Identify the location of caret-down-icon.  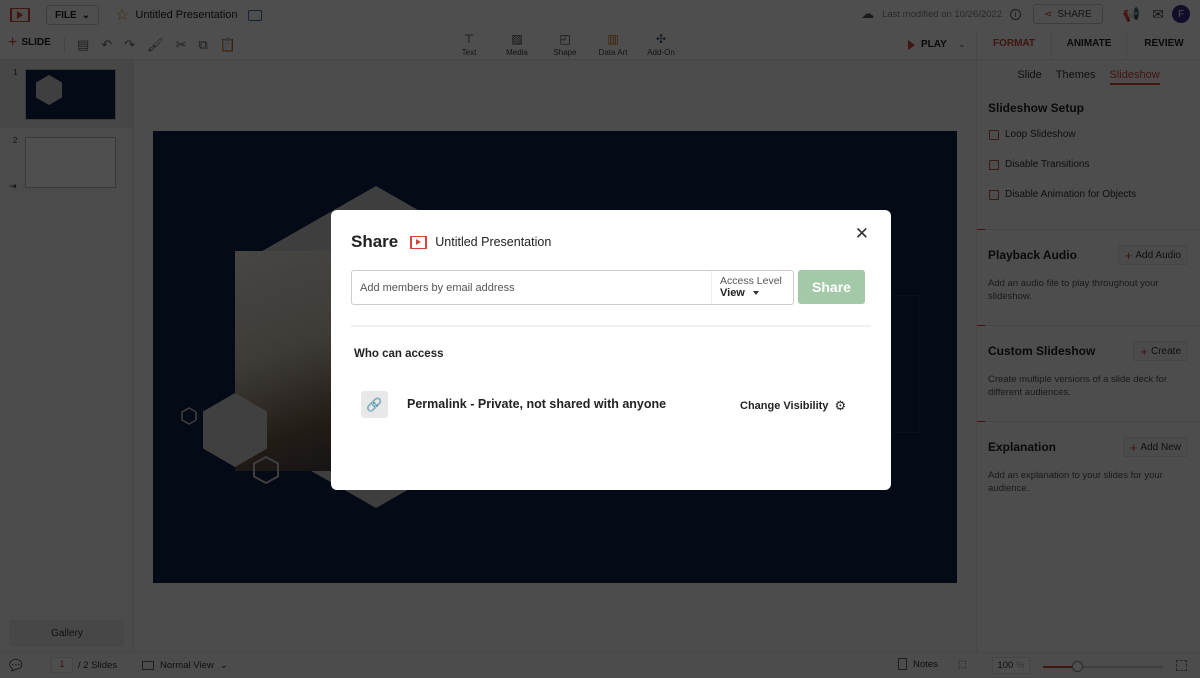
(755, 293).